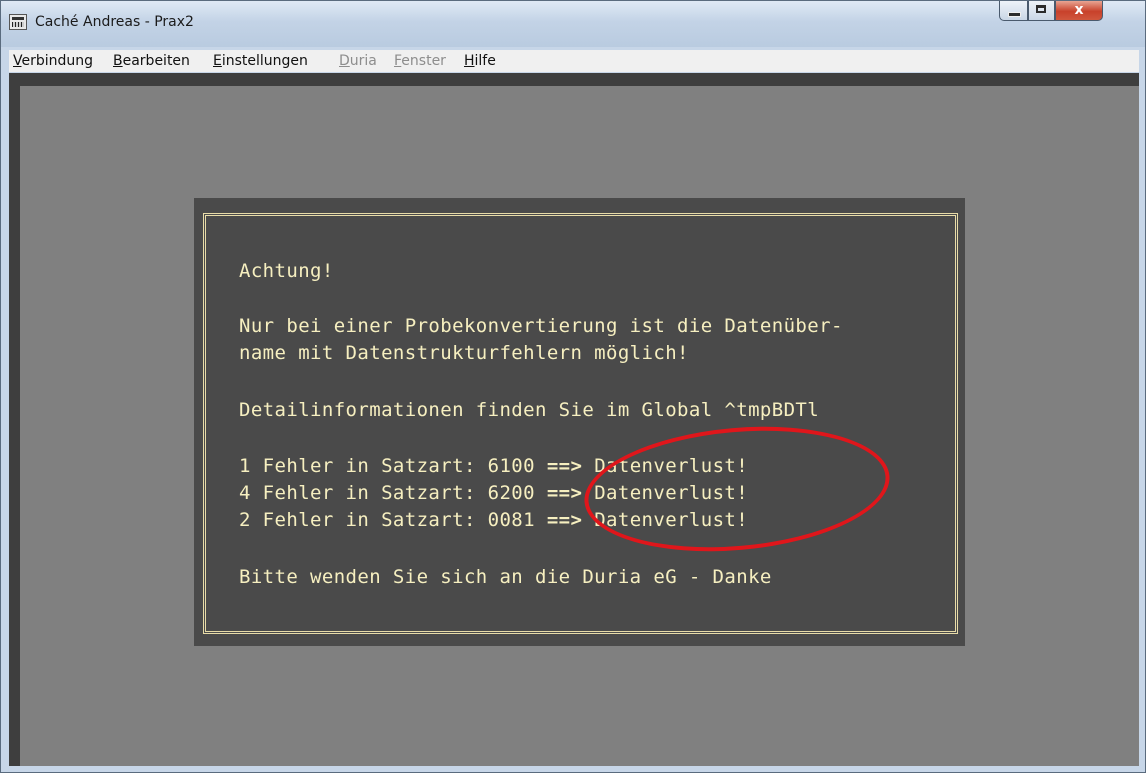 This screenshot has width=1146, height=773. I want to click on minimize-icon, so click(1014, 14).